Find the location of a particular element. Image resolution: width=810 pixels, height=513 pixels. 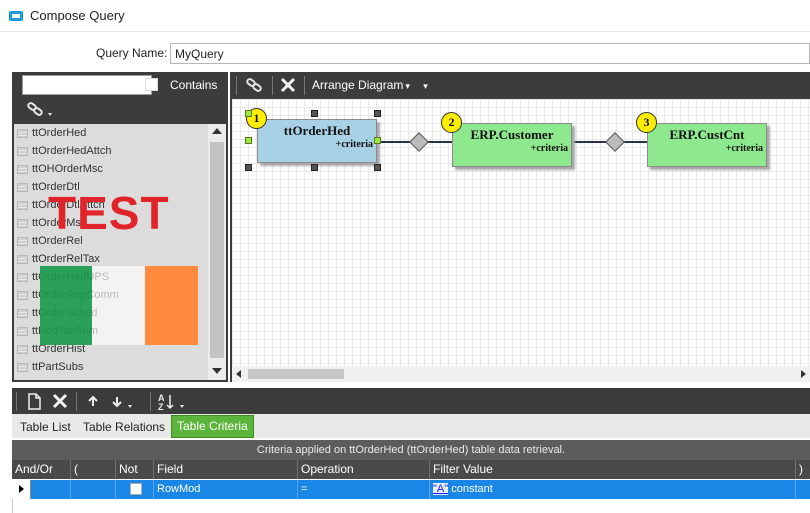

node-name: ERP.CustCnt is located at coordinates (707, 134).